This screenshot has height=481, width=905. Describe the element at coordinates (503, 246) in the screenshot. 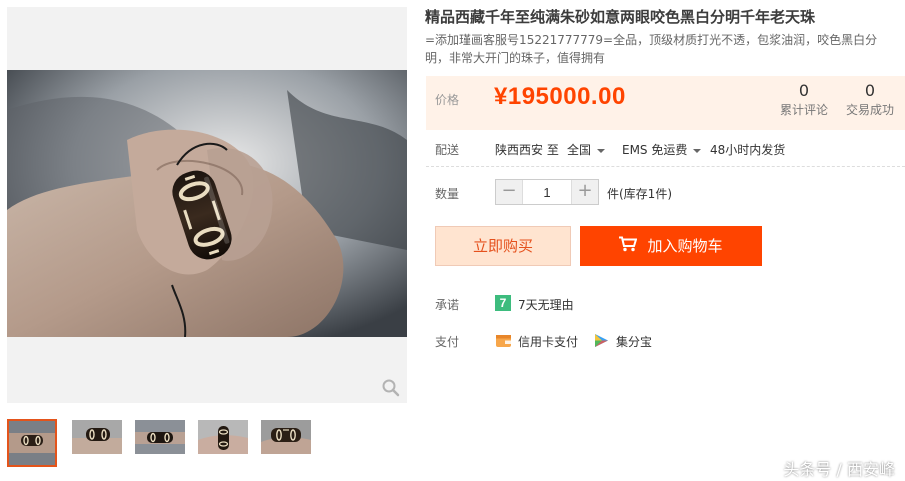

I see `buy-now-button: 立即购买` at that location.